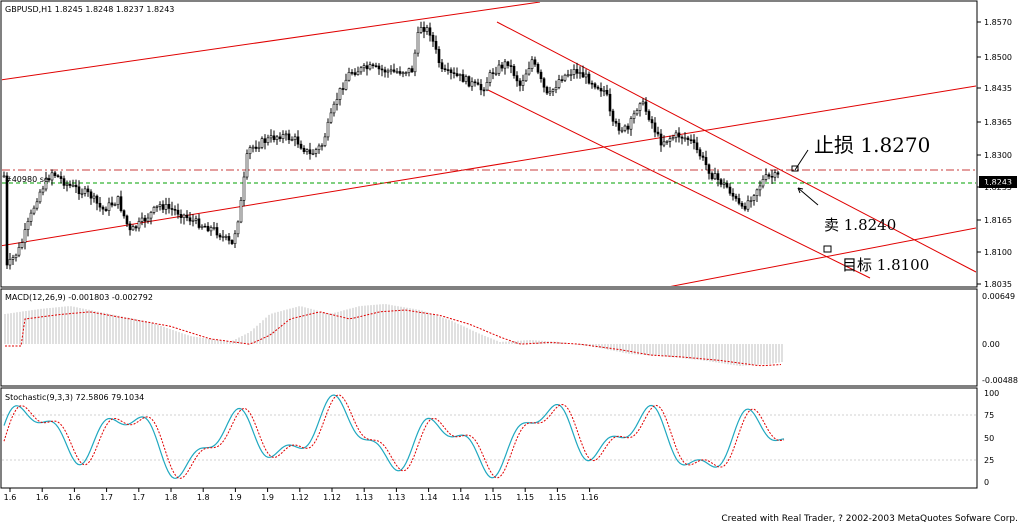 The image size is (1024, 525). What do you see at coordinates (989, 415) in the screenshot?
I see `stochastic-tick-label: 75` at bounding box center [989, 415].